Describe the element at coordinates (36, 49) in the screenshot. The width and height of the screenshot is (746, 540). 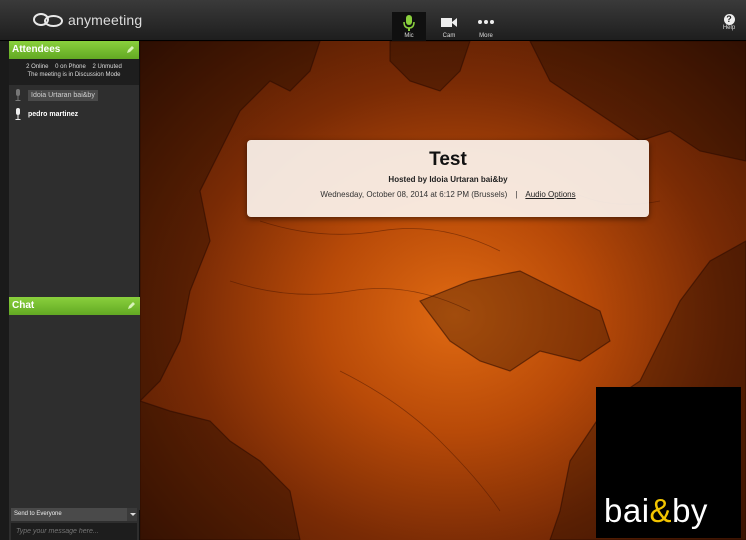
I see `attendees-title: Attendees` at that location.